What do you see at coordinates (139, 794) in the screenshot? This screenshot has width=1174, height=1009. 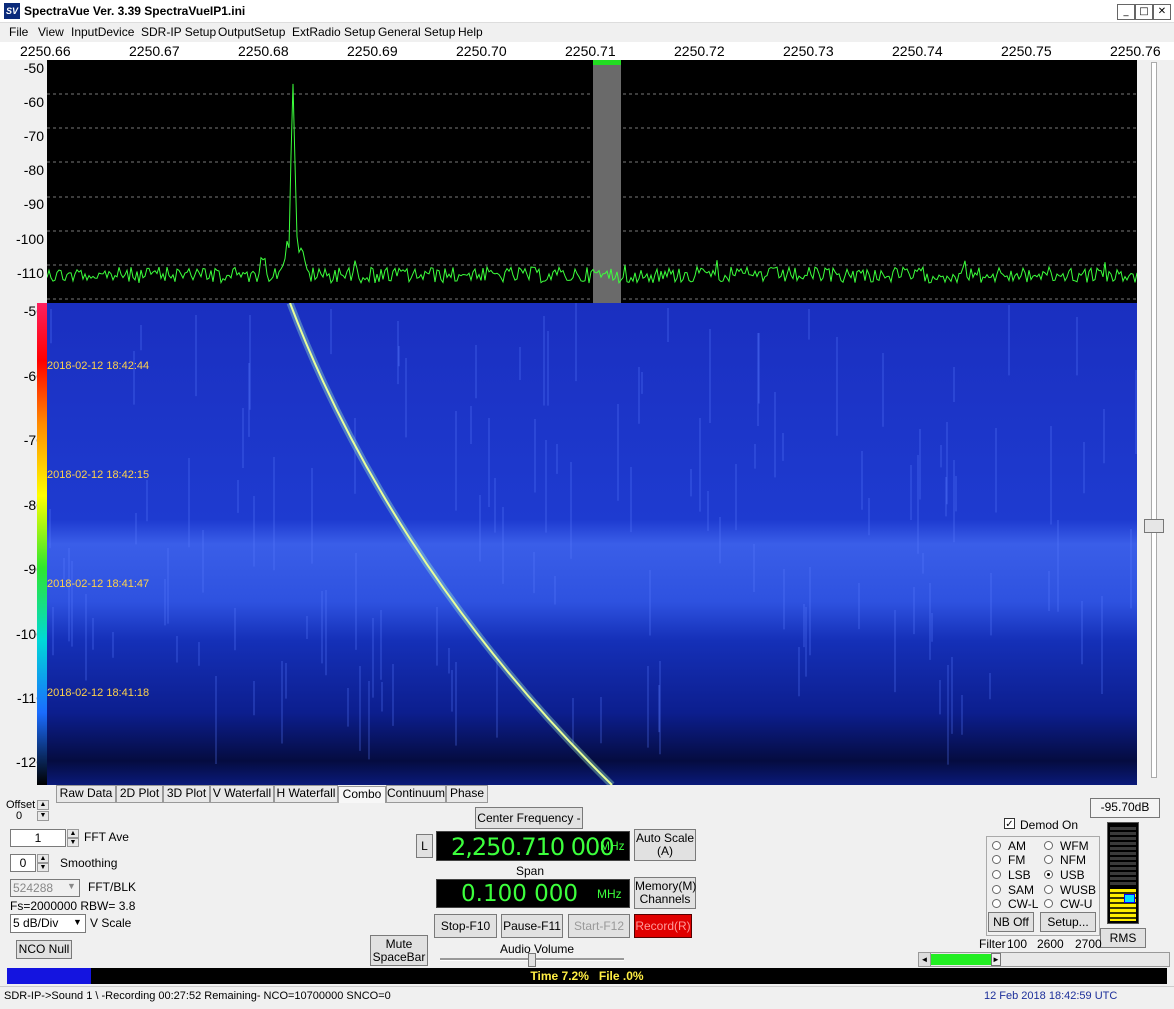 I see `tab-2d-plot: 2D Plot` at bounding box center [139, 794].